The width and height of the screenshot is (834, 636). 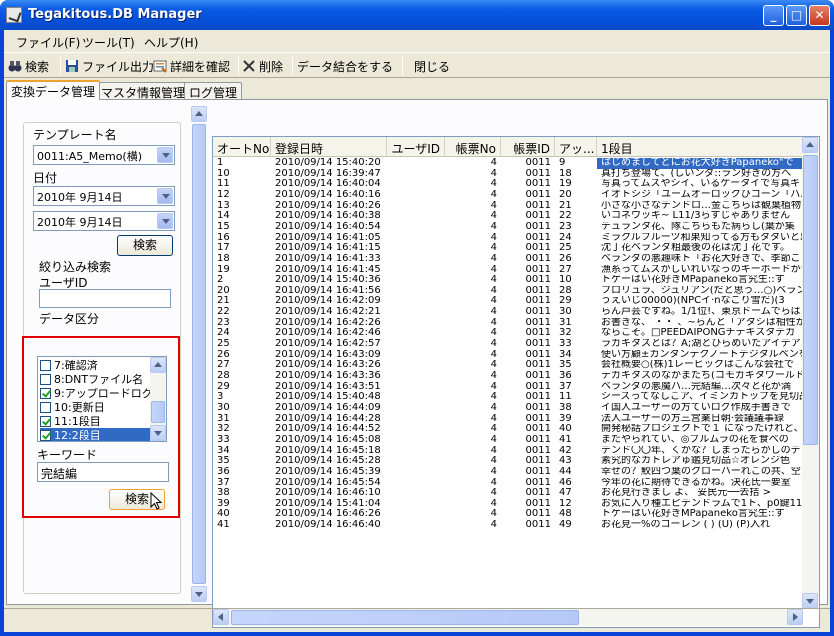 What do you see at coordinates (104, 196) in the screenshot?
I see `date-from-picker: 2010年 9月14日` at bounding box center [104, 196].